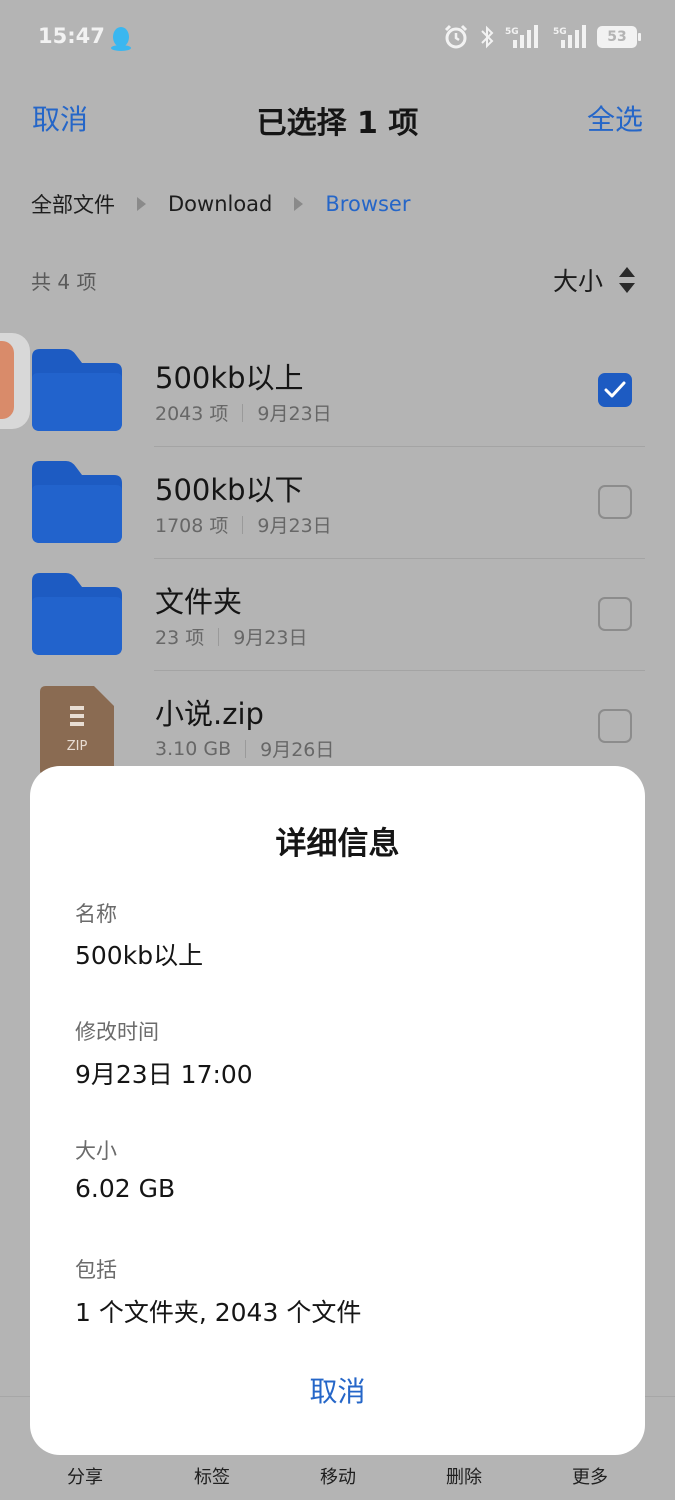 The image size is (675, 1500). What do you see at coordinates (577, 281) in the screenshot?
I see `sort-label: 大小` at bounding box center [577, 281].